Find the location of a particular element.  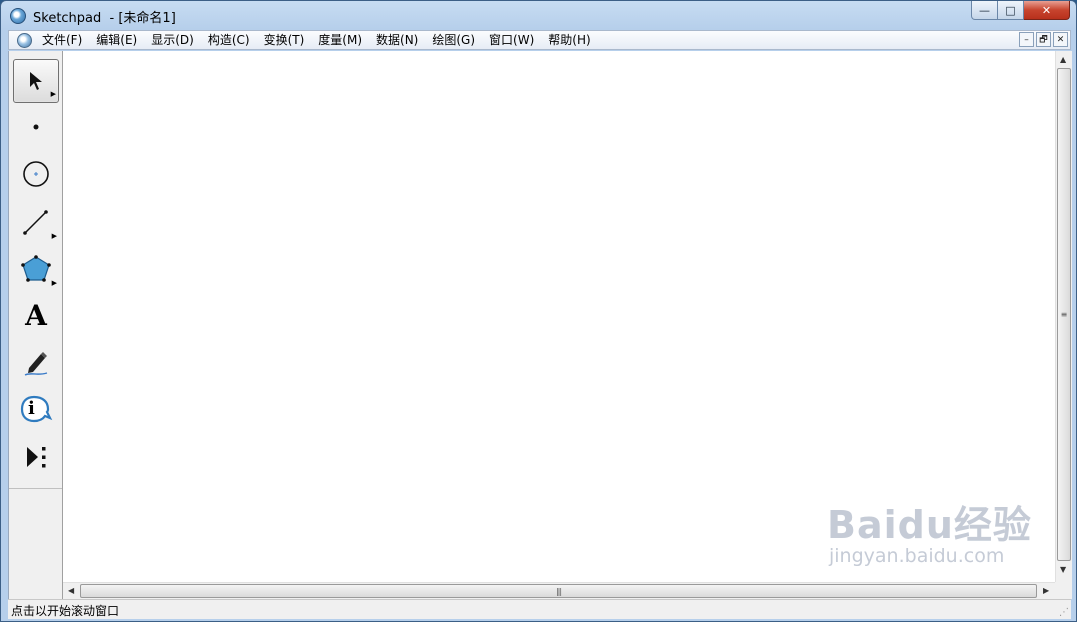

information-tool: i is located at coordinates (36, 410).